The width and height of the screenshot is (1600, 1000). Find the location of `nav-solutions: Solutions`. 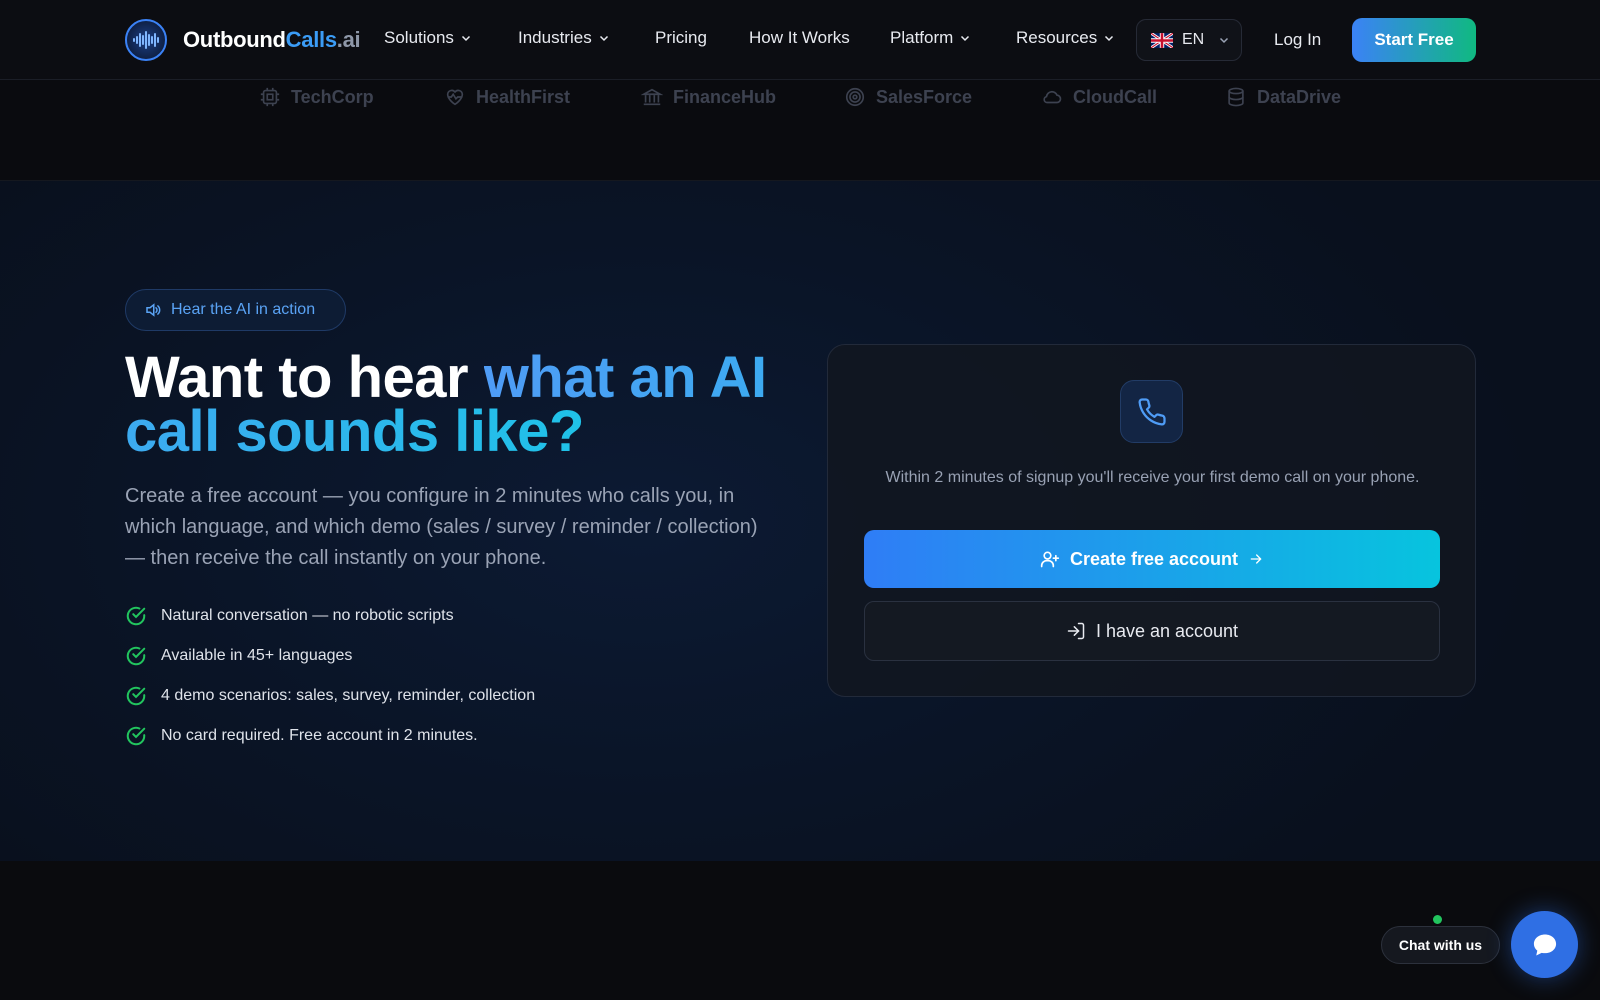

nav-solutions: Solutions is located at coordinates (427, 38).